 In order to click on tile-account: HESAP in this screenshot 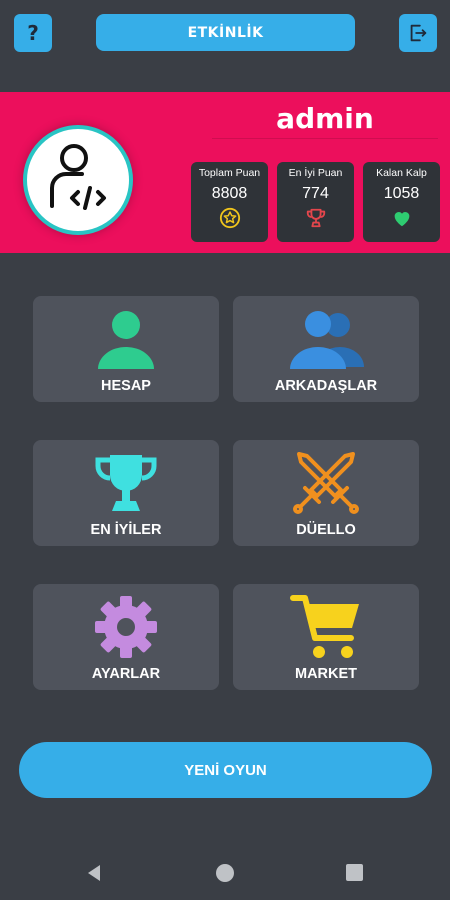, I will do `click(126, 349)`.